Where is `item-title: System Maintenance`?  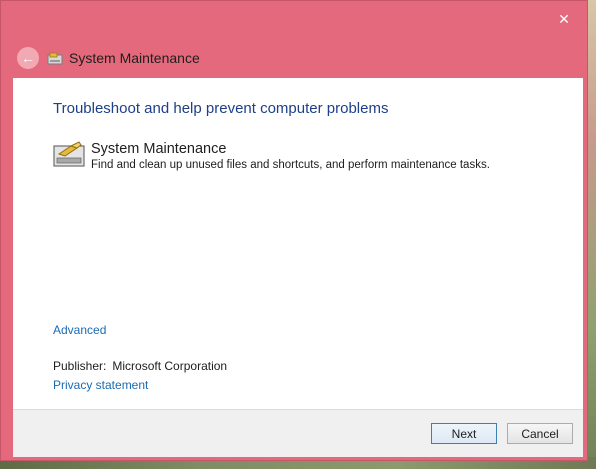
item-title: System Maintenance is located at coordinates (159, 149).